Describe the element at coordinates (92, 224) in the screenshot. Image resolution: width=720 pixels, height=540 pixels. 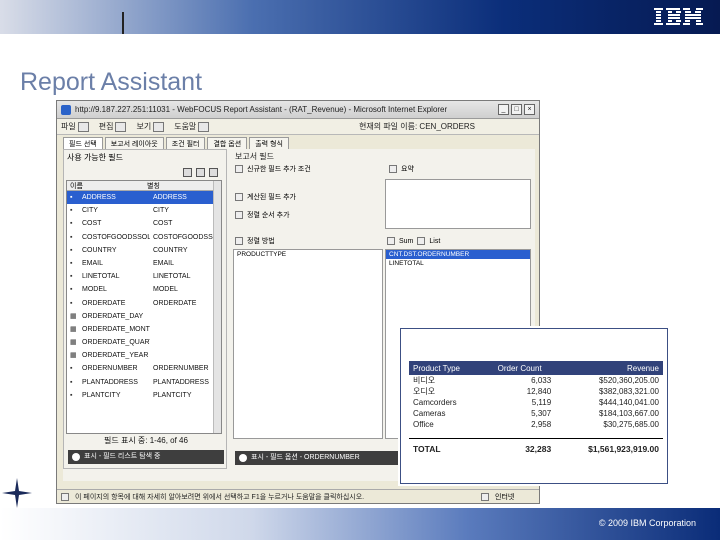
I see `field-name: COST` at that location.